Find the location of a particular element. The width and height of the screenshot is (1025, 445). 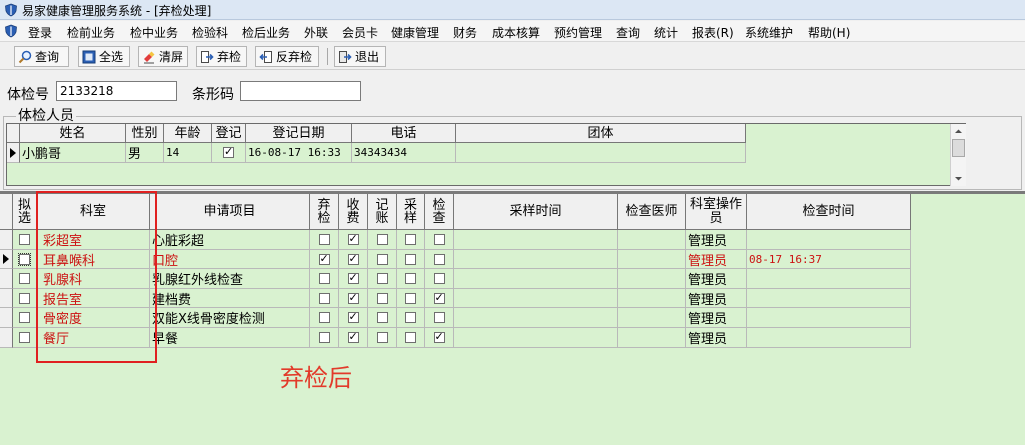

items-header-doctor: 检查医师 is located at coordinates (652, 212).